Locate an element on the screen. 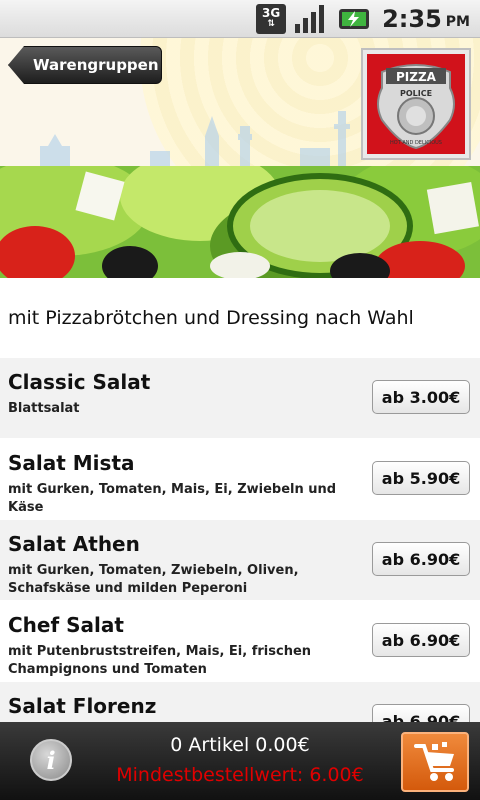  status-bar: 3G ⇅ 2:35 PM is located at coordinates (240, 19).